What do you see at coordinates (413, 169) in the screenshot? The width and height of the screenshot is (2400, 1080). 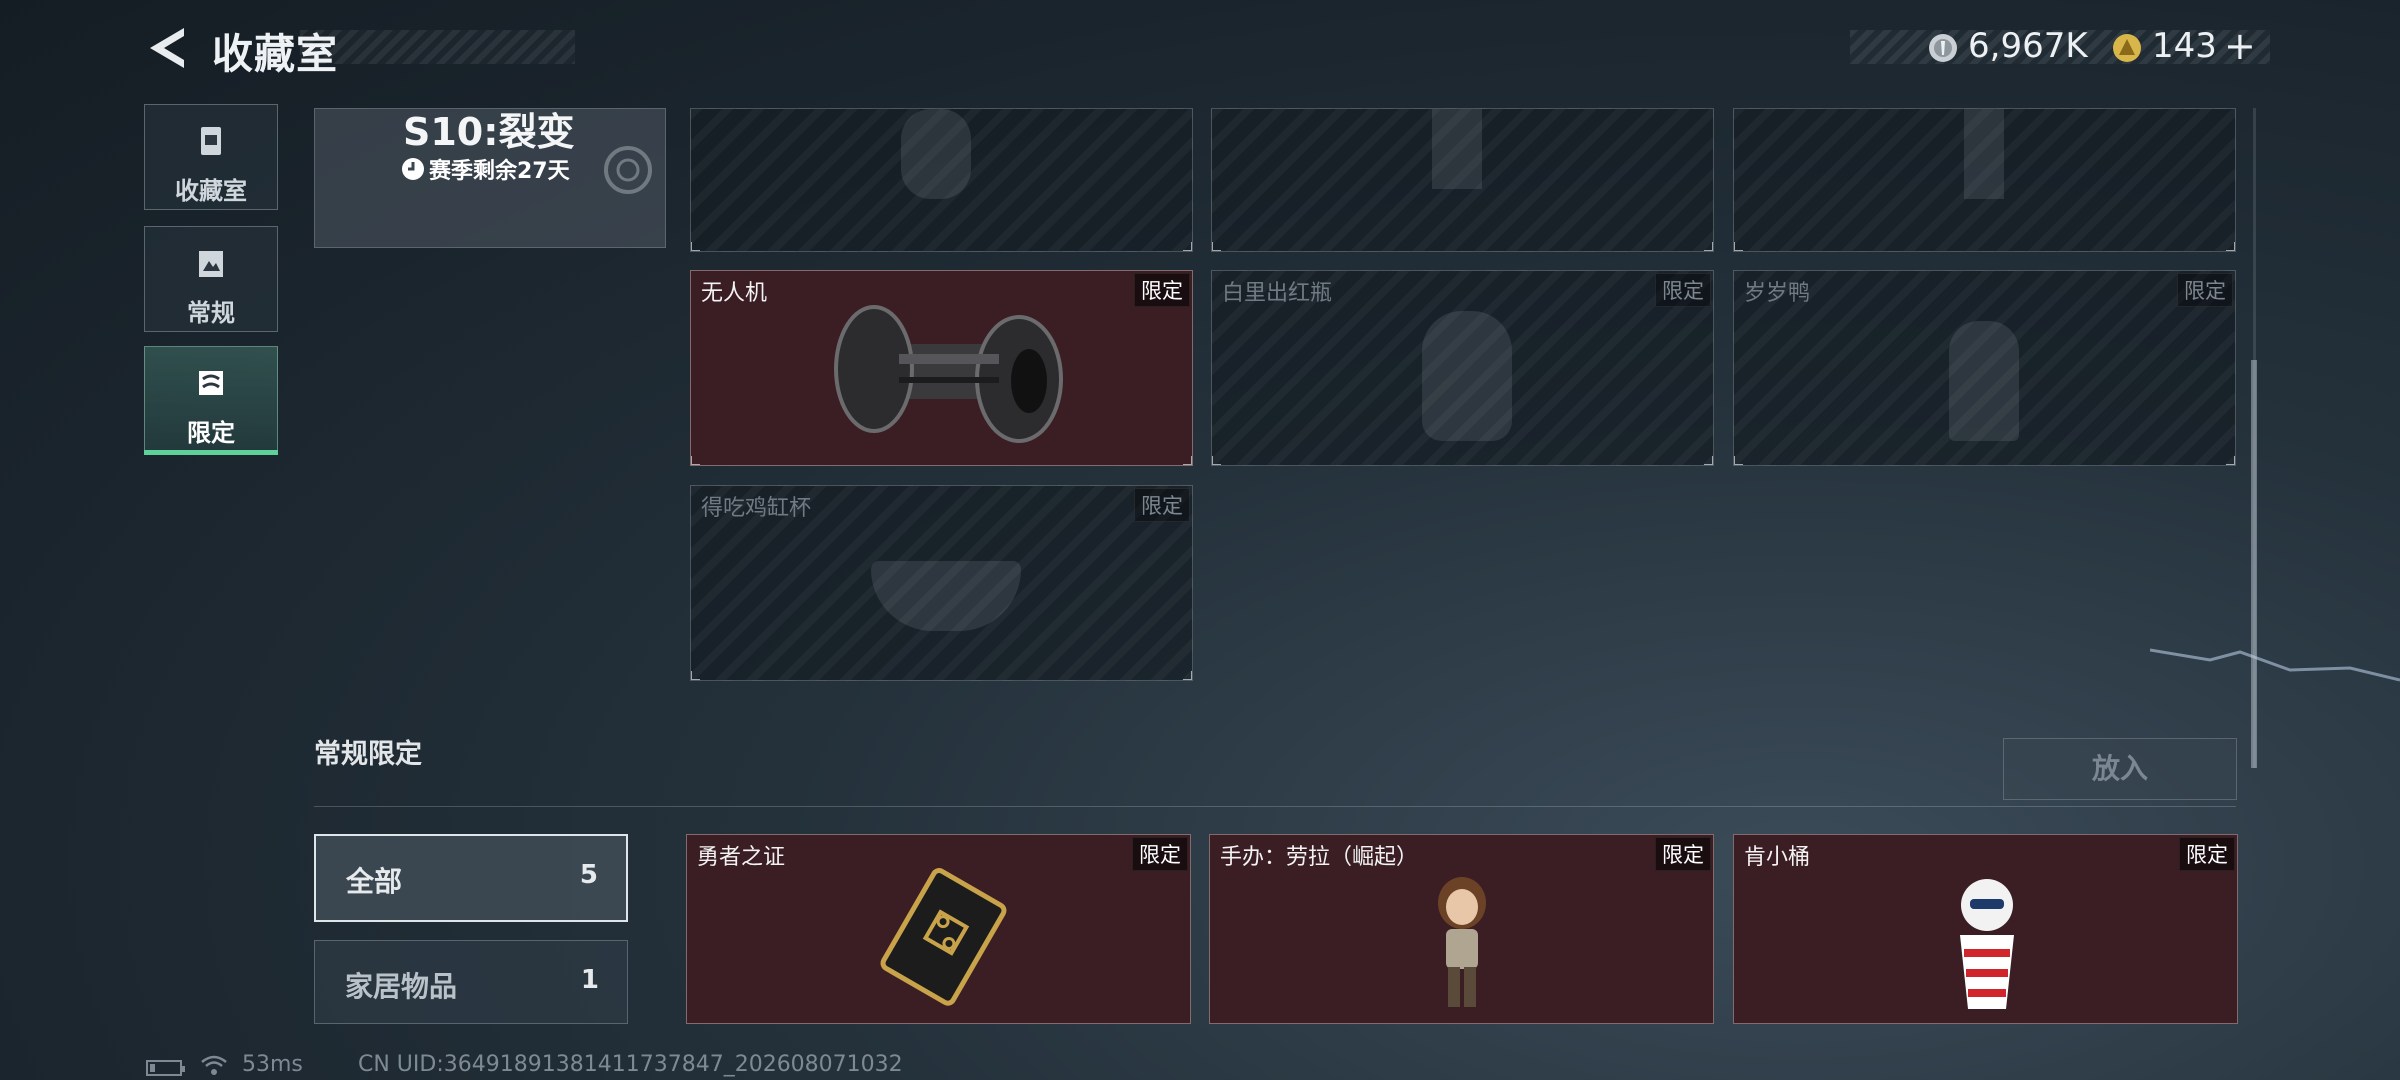 I see `clock-icon` at bounding box center [413, 169].